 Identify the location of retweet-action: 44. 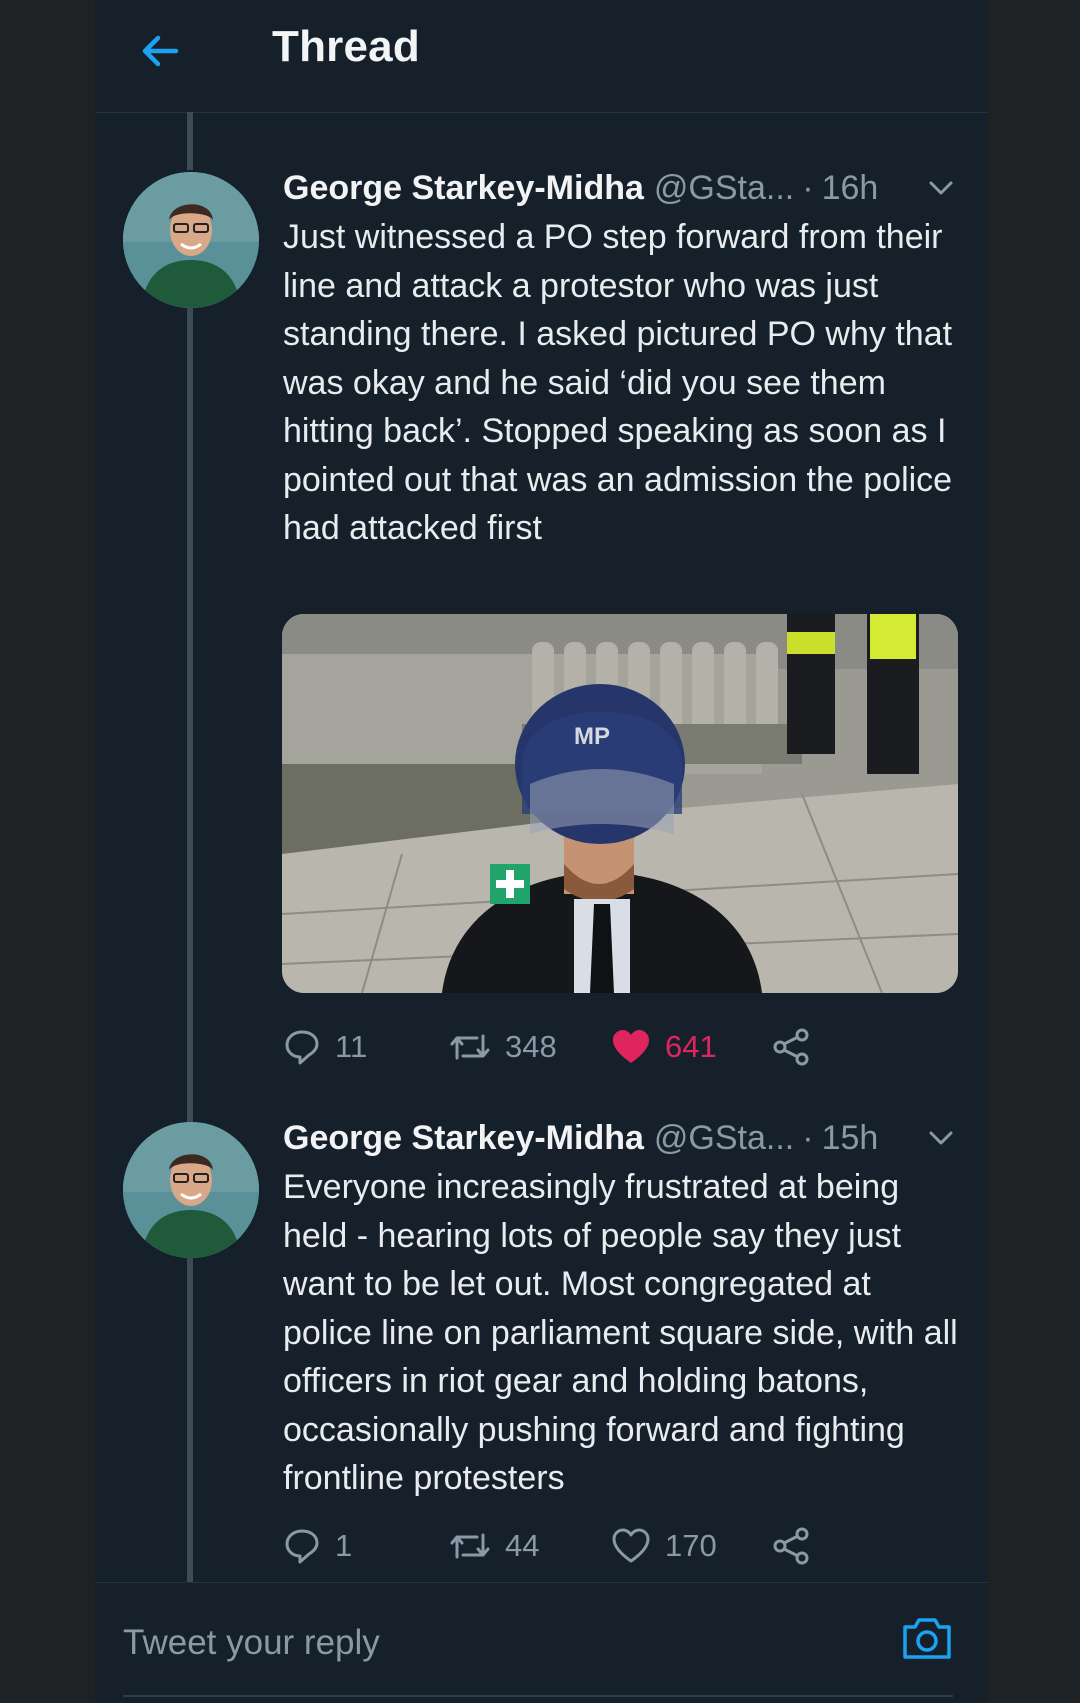
(494, 1546).